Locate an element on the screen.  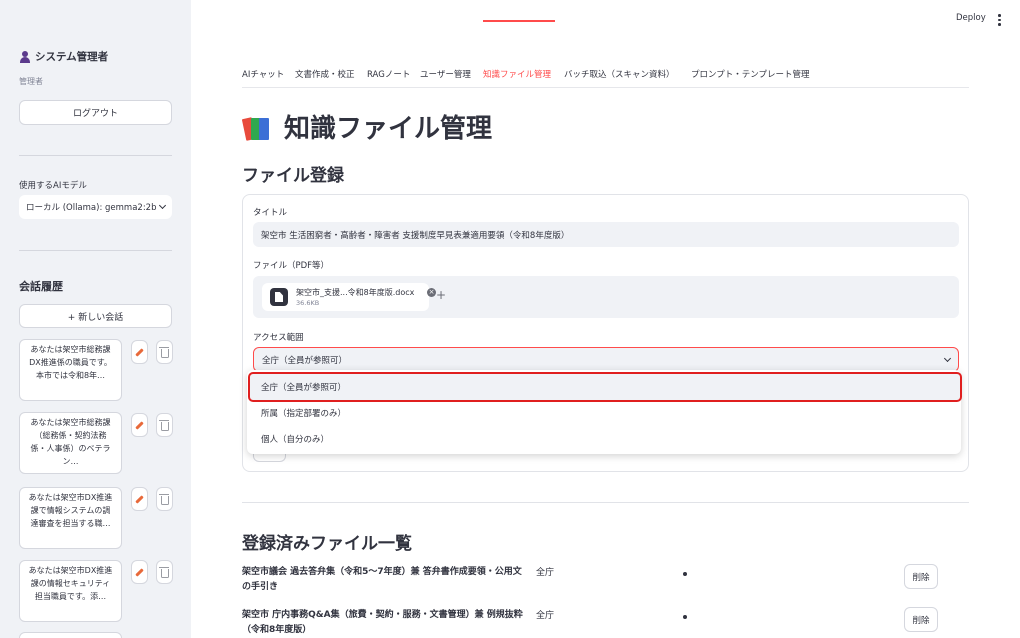
scope-select: 全庁（全員が参照可） is located at coordinates (606, 359).